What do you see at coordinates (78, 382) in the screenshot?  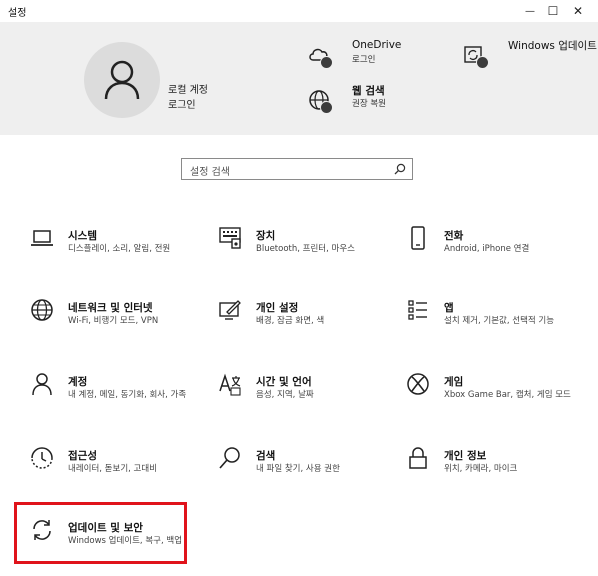 I see `tile-title: 계정` at bounding box center [78, 382].